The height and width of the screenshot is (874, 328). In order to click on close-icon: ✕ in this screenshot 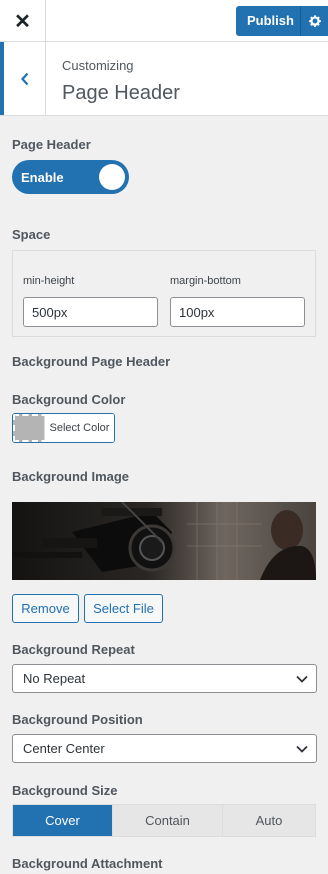, I will do `click(22, 21)`.